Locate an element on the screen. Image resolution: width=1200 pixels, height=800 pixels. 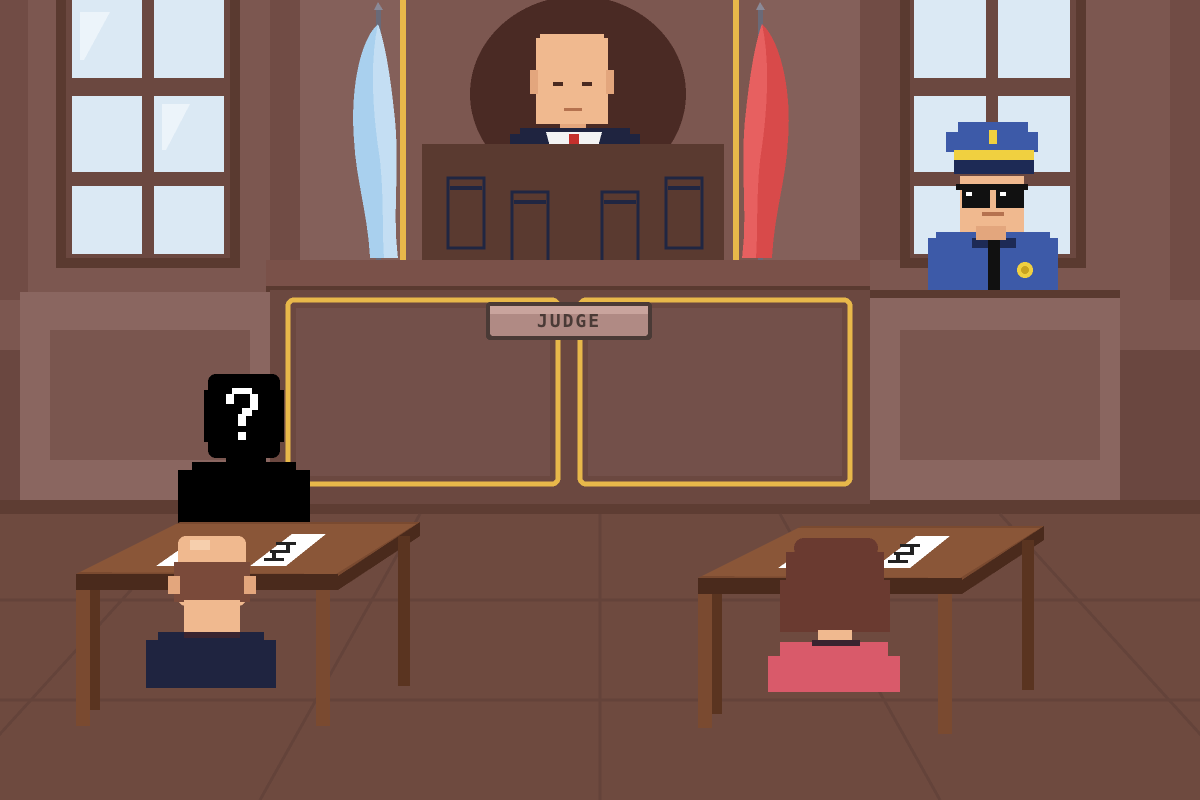
plaintiff is located at coordinates (834, 615).